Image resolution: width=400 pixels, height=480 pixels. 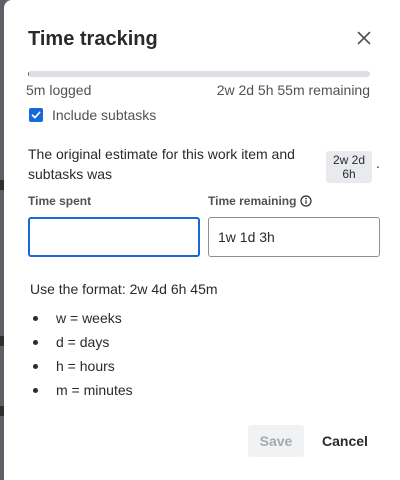 What do you see at coordinates (199, 74) in the screenshot?
I see `time-logged-progress-bar` at bounding box center [199, 74].